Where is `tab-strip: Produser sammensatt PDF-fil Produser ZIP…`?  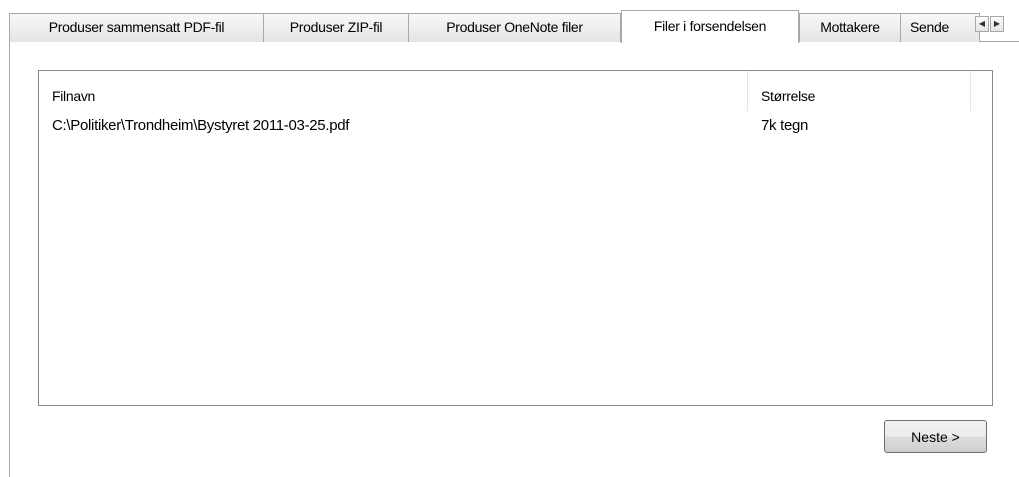 tab-strip: Produser sammensatt PDF-fil Produser ZIP… is located at coordinates (514, 26).